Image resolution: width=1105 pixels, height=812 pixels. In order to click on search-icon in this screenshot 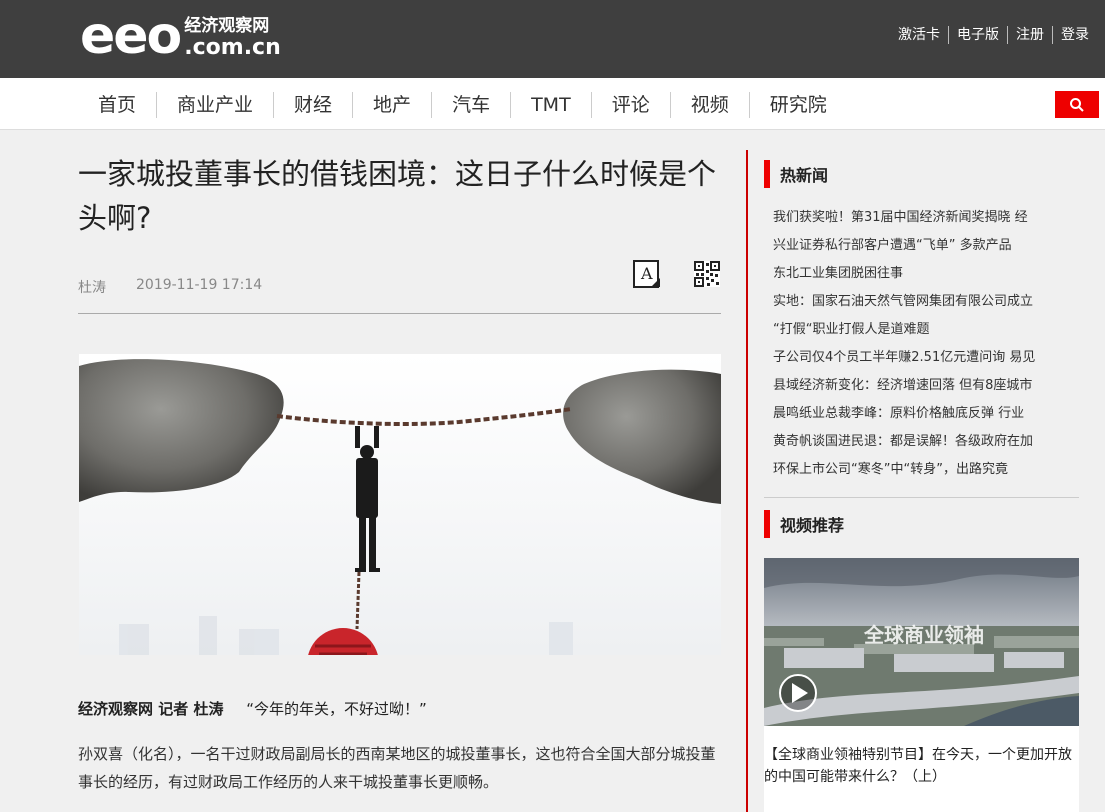, I will do `click(1077, 105)`.